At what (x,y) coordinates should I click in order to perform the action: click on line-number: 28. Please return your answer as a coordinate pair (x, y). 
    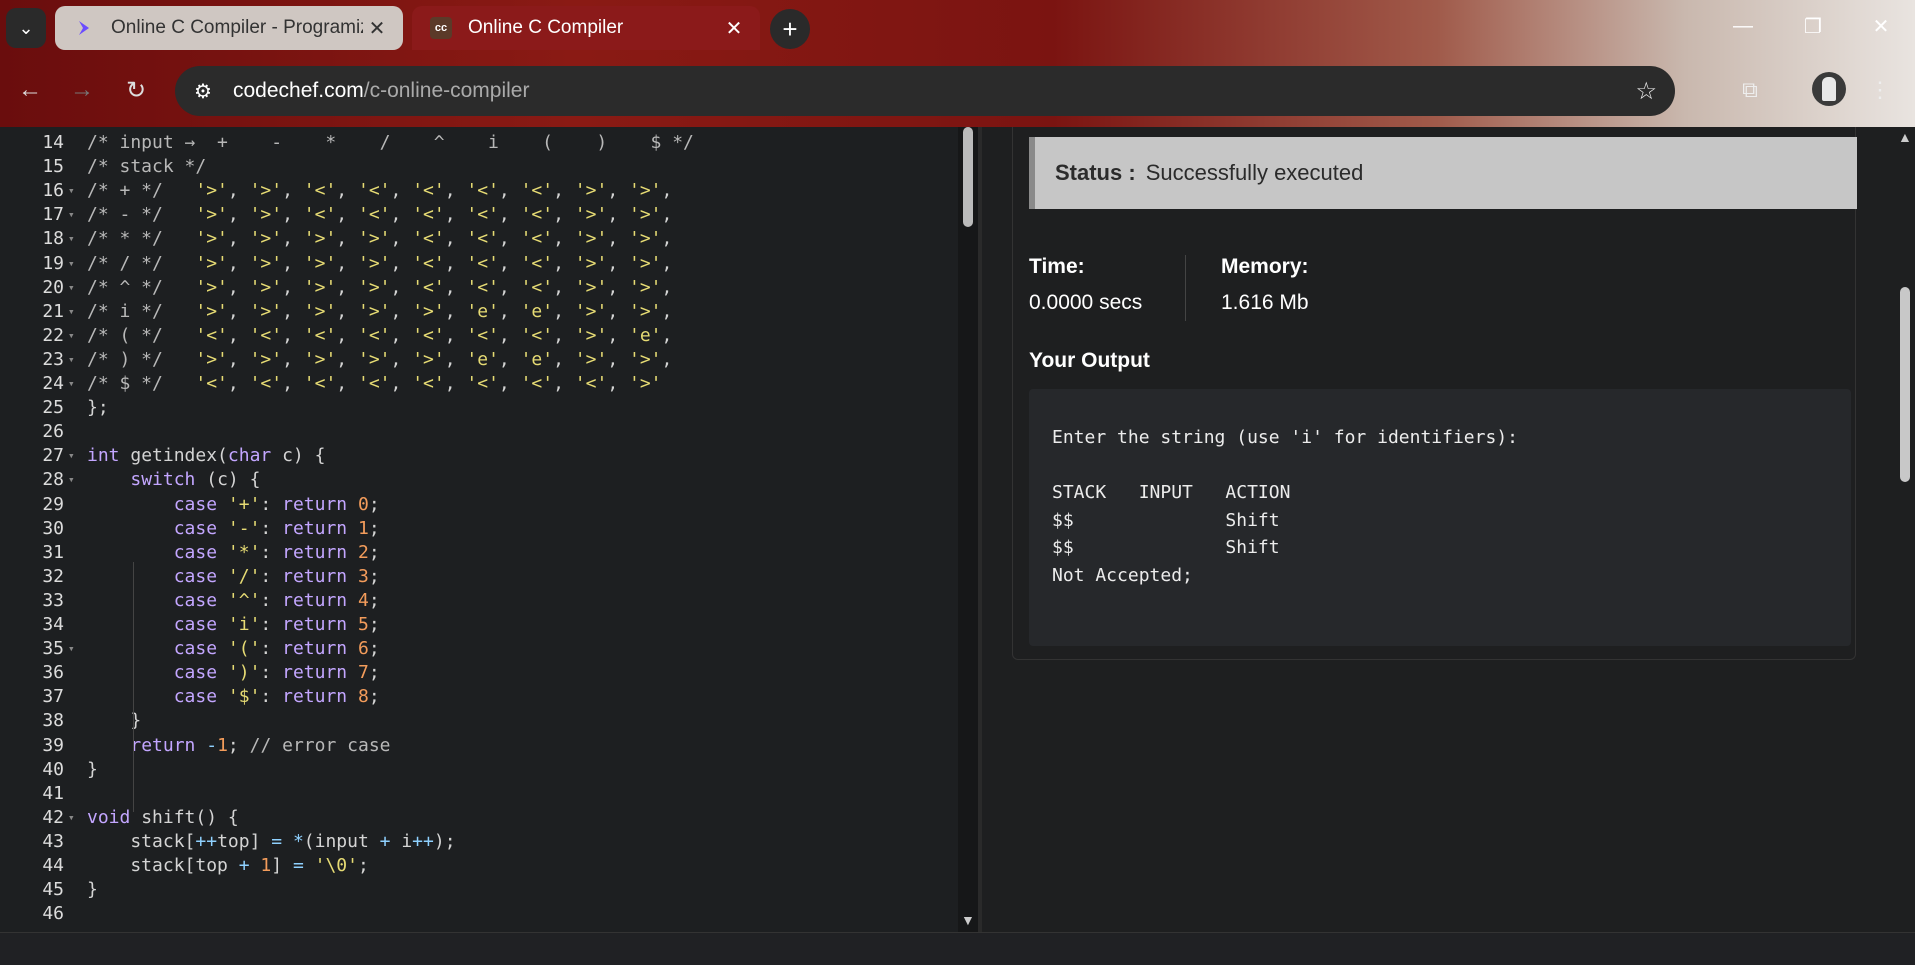
    Looking at the image, I should click on (53, 480).